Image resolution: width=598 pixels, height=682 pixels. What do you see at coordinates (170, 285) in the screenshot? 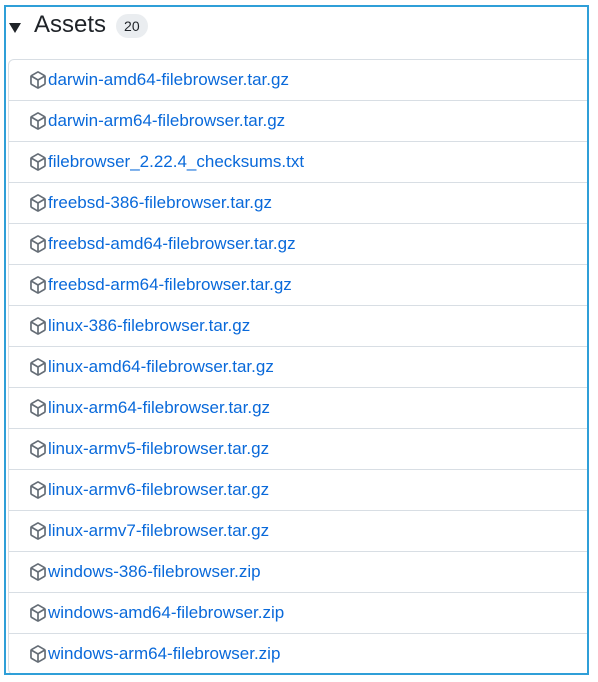
I see `asset-link: freebsd-arm64-filebrowser.tar.gz` at bounding box center [170, 285].